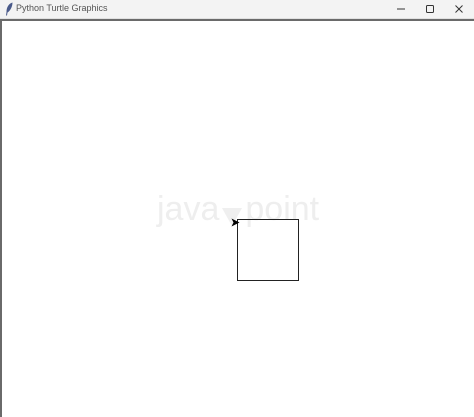 The height and width of the screenshot is (417, 474). I want to click on feather-icon, so click(9, 9).